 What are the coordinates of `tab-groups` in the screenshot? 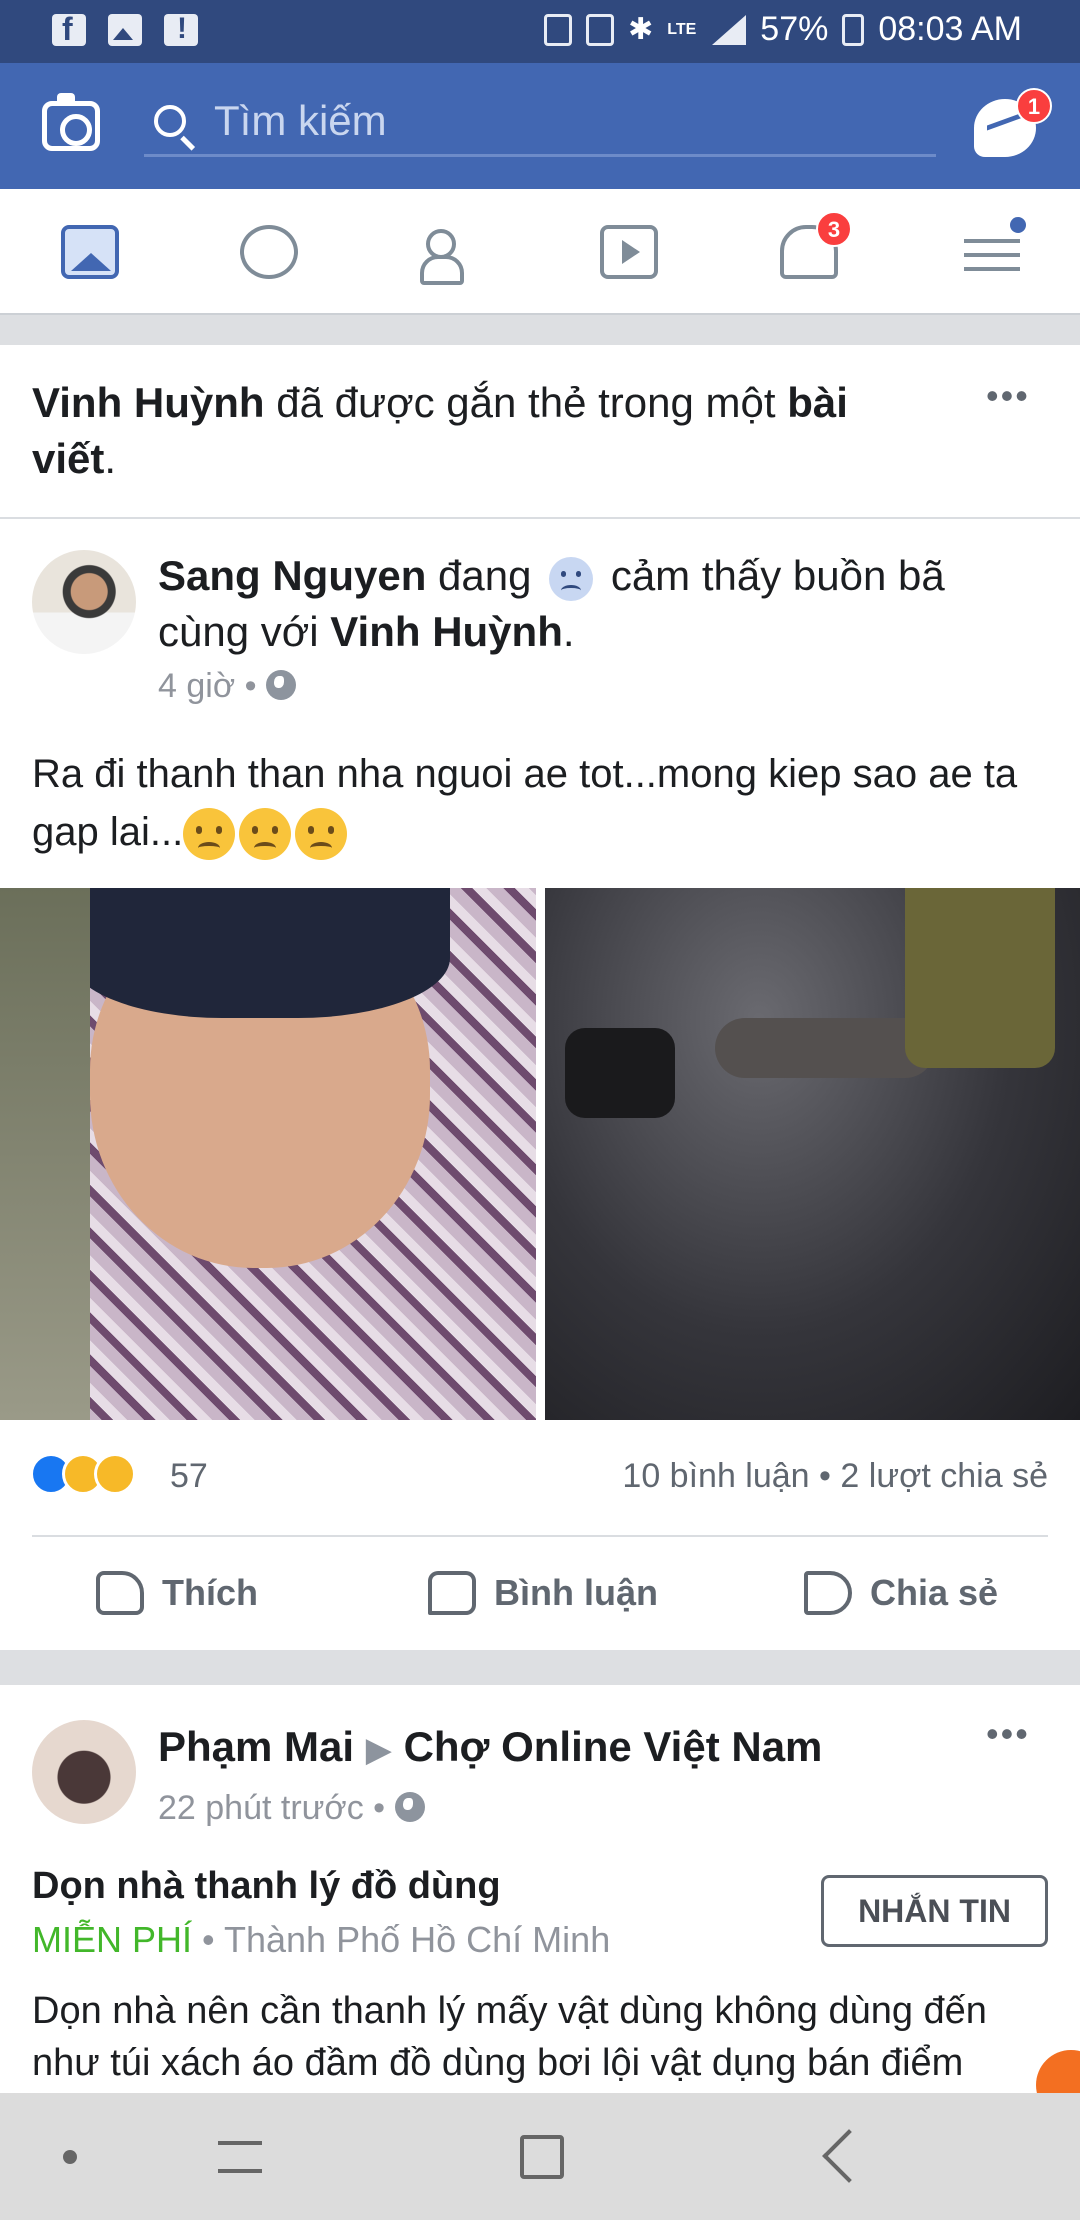 It's located at (269, 252).